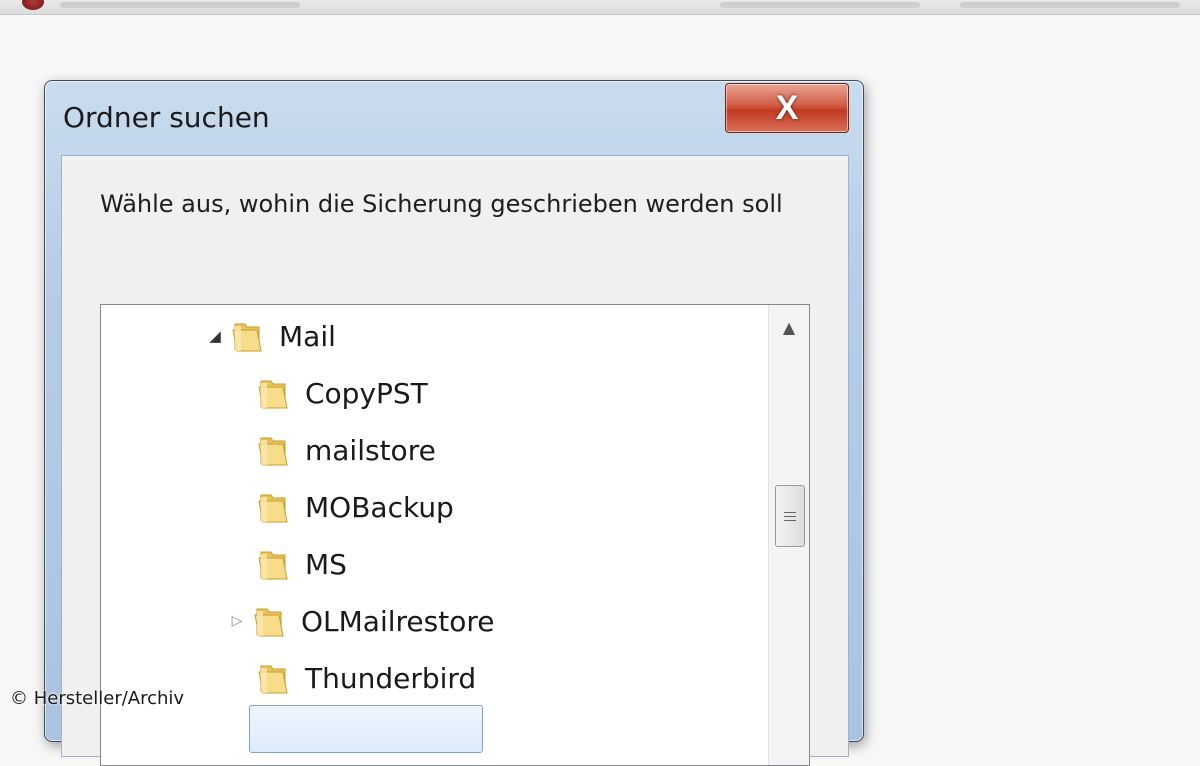 This screenshot has height=766, width=1200. I want to click on tree-item-label: OLMailrestore, so click(398, 621).